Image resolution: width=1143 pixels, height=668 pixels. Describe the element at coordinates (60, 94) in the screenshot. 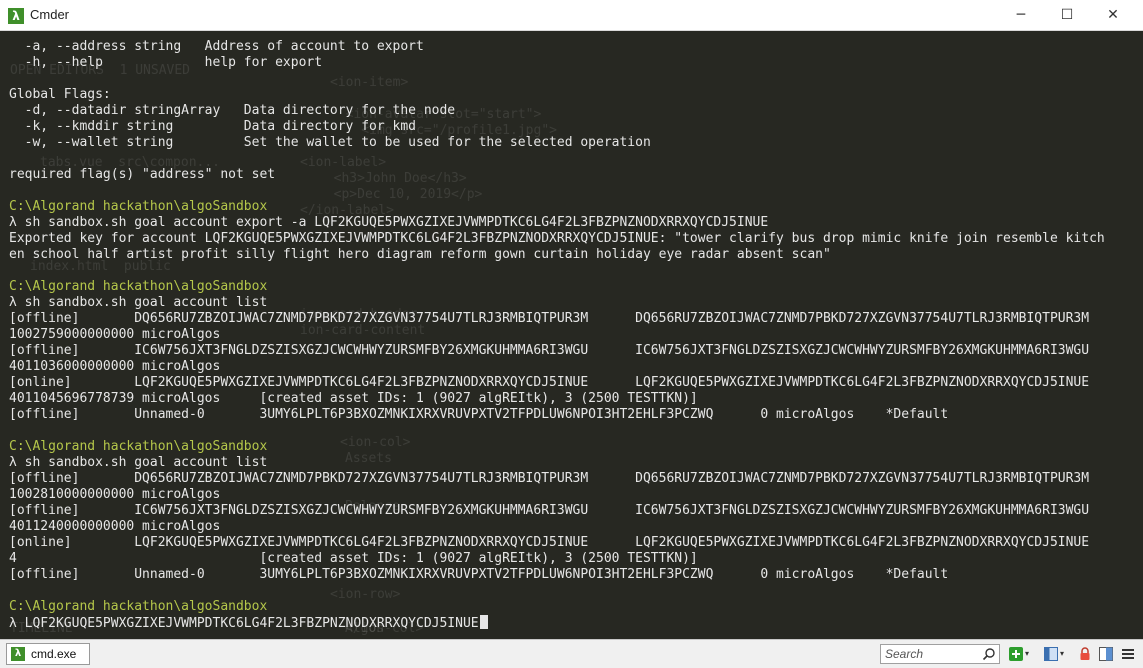

I see `console-line-text: Global Flags:` at that location.